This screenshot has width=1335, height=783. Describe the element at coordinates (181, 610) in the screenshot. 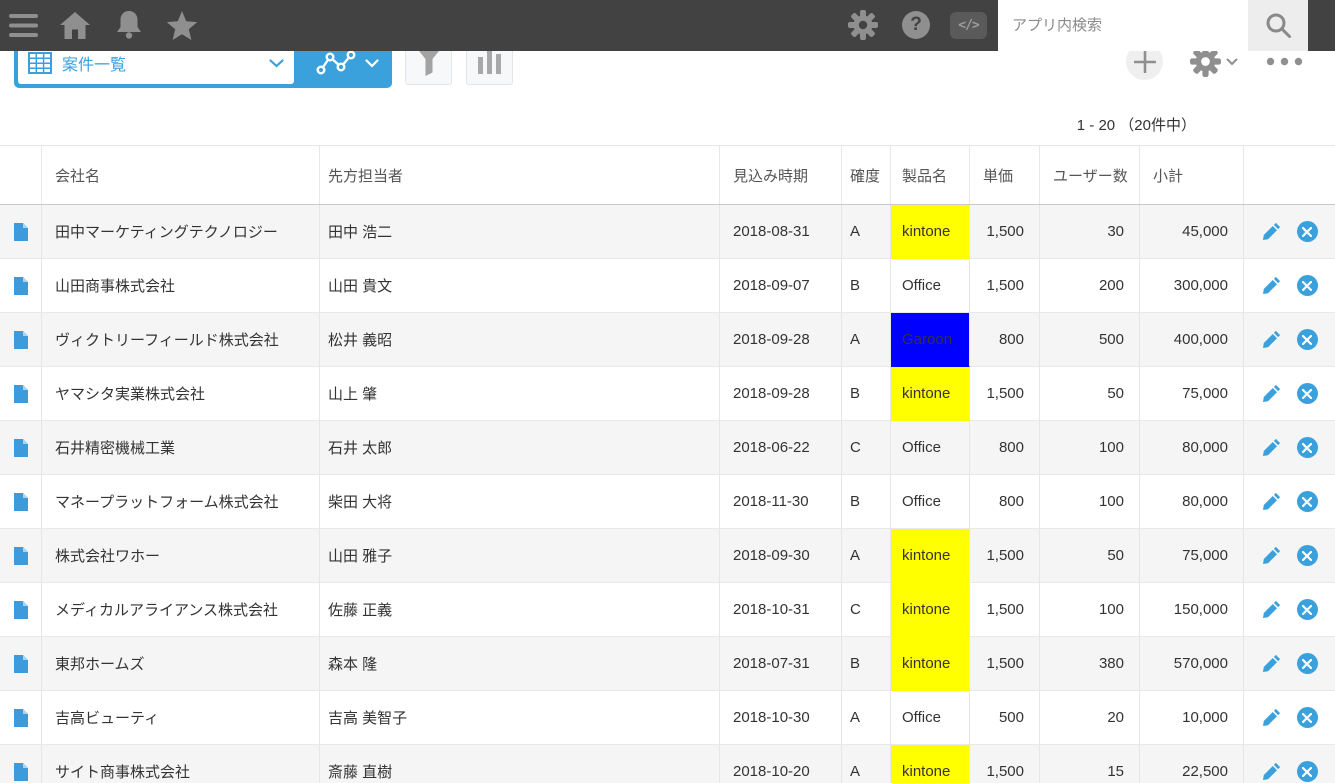

I see `cell-company: メディカルアライアンス株式会社` at that location.